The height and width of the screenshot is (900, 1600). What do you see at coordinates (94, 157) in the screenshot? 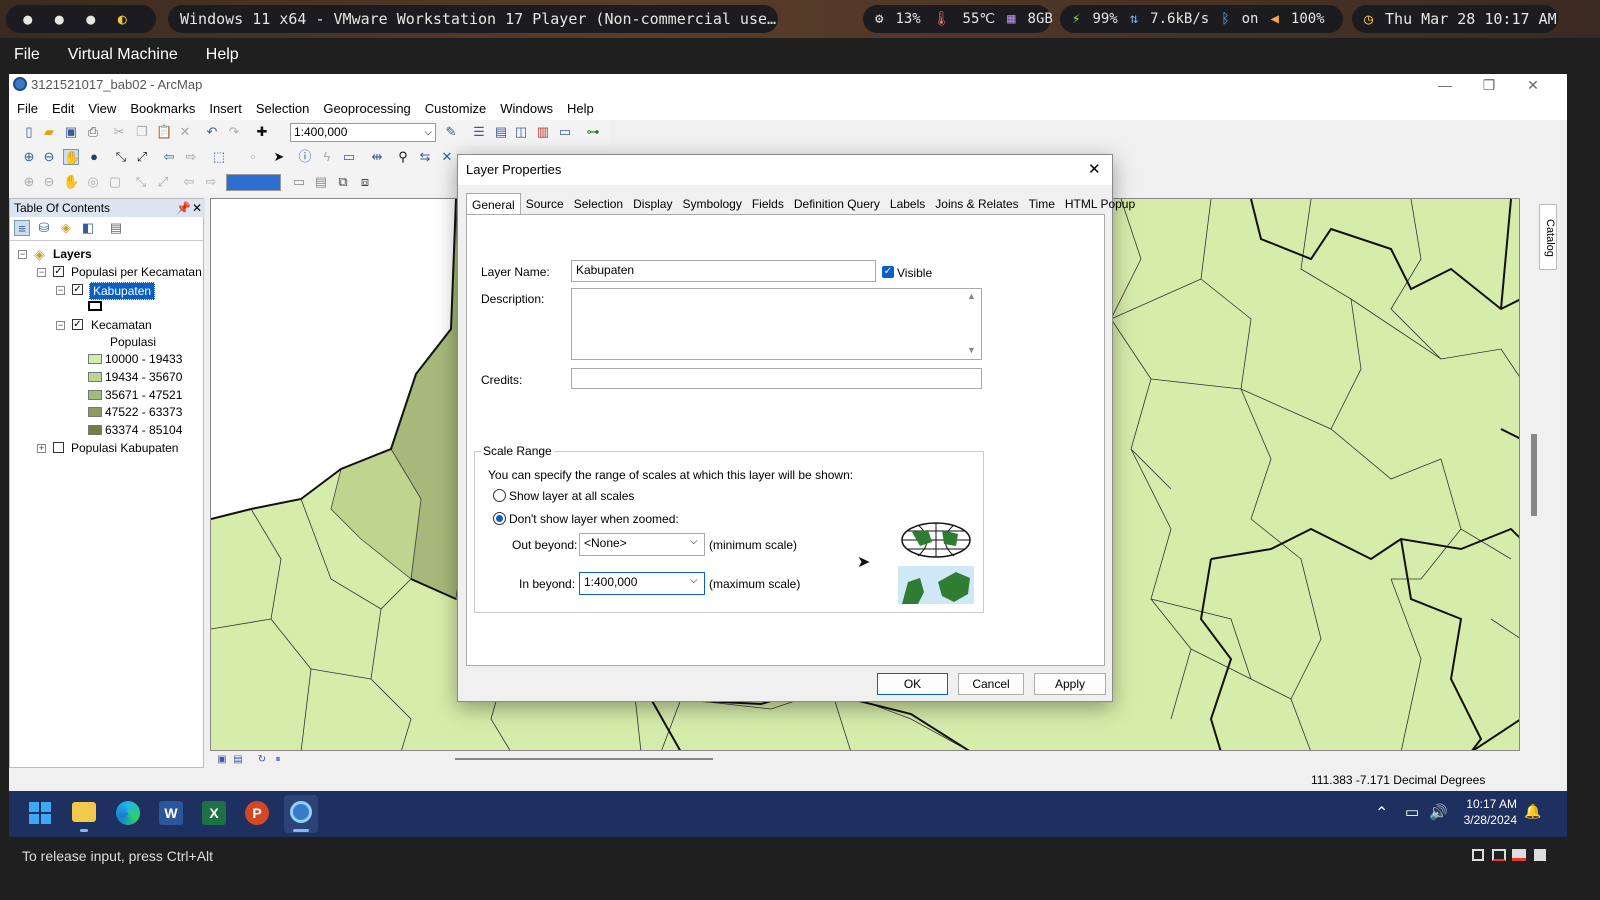
I see `full-extent-icon: ●` at bounding box center [94, 157].